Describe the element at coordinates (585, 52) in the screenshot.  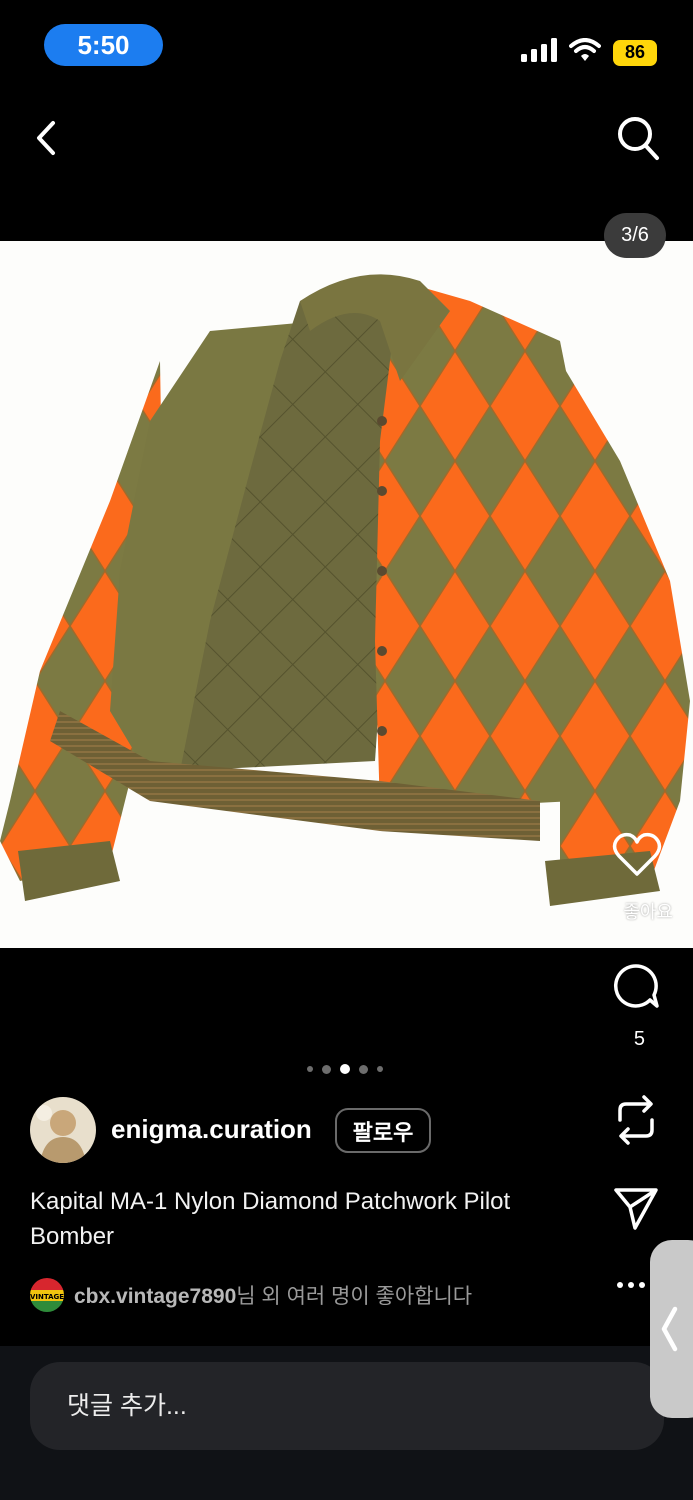
I see `wifi-icon` at that location.